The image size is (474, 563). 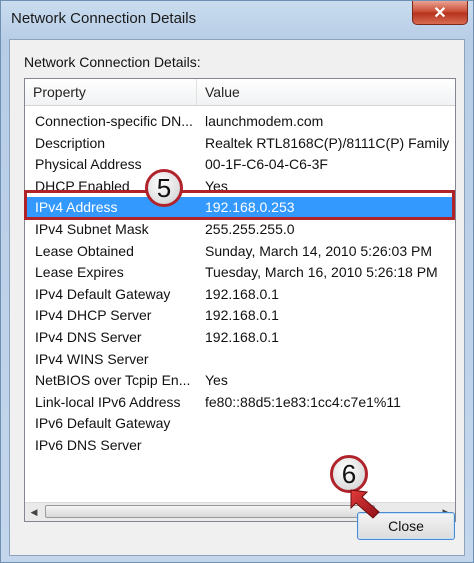 I want to click on row-value: 192.168.0.253, so click(x=250, y=207).